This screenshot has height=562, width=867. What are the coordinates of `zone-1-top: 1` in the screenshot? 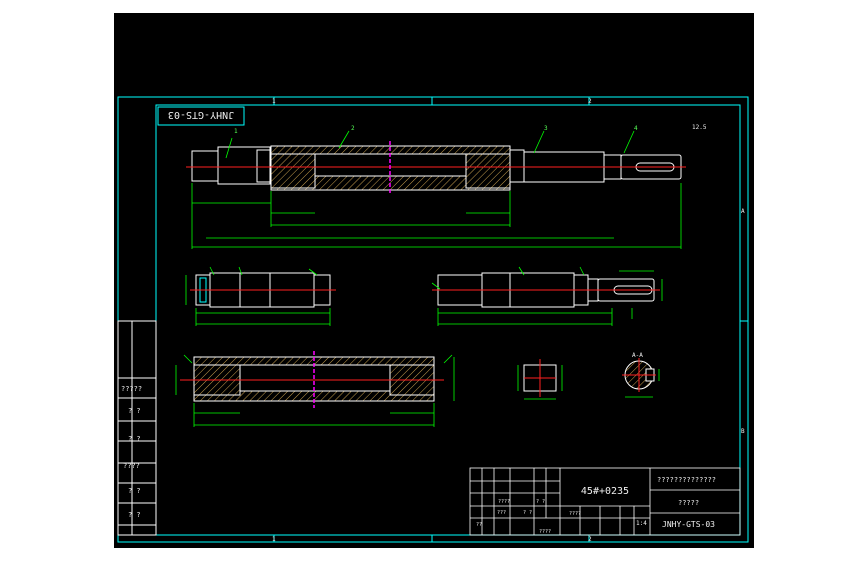 It's located at (274, 101).